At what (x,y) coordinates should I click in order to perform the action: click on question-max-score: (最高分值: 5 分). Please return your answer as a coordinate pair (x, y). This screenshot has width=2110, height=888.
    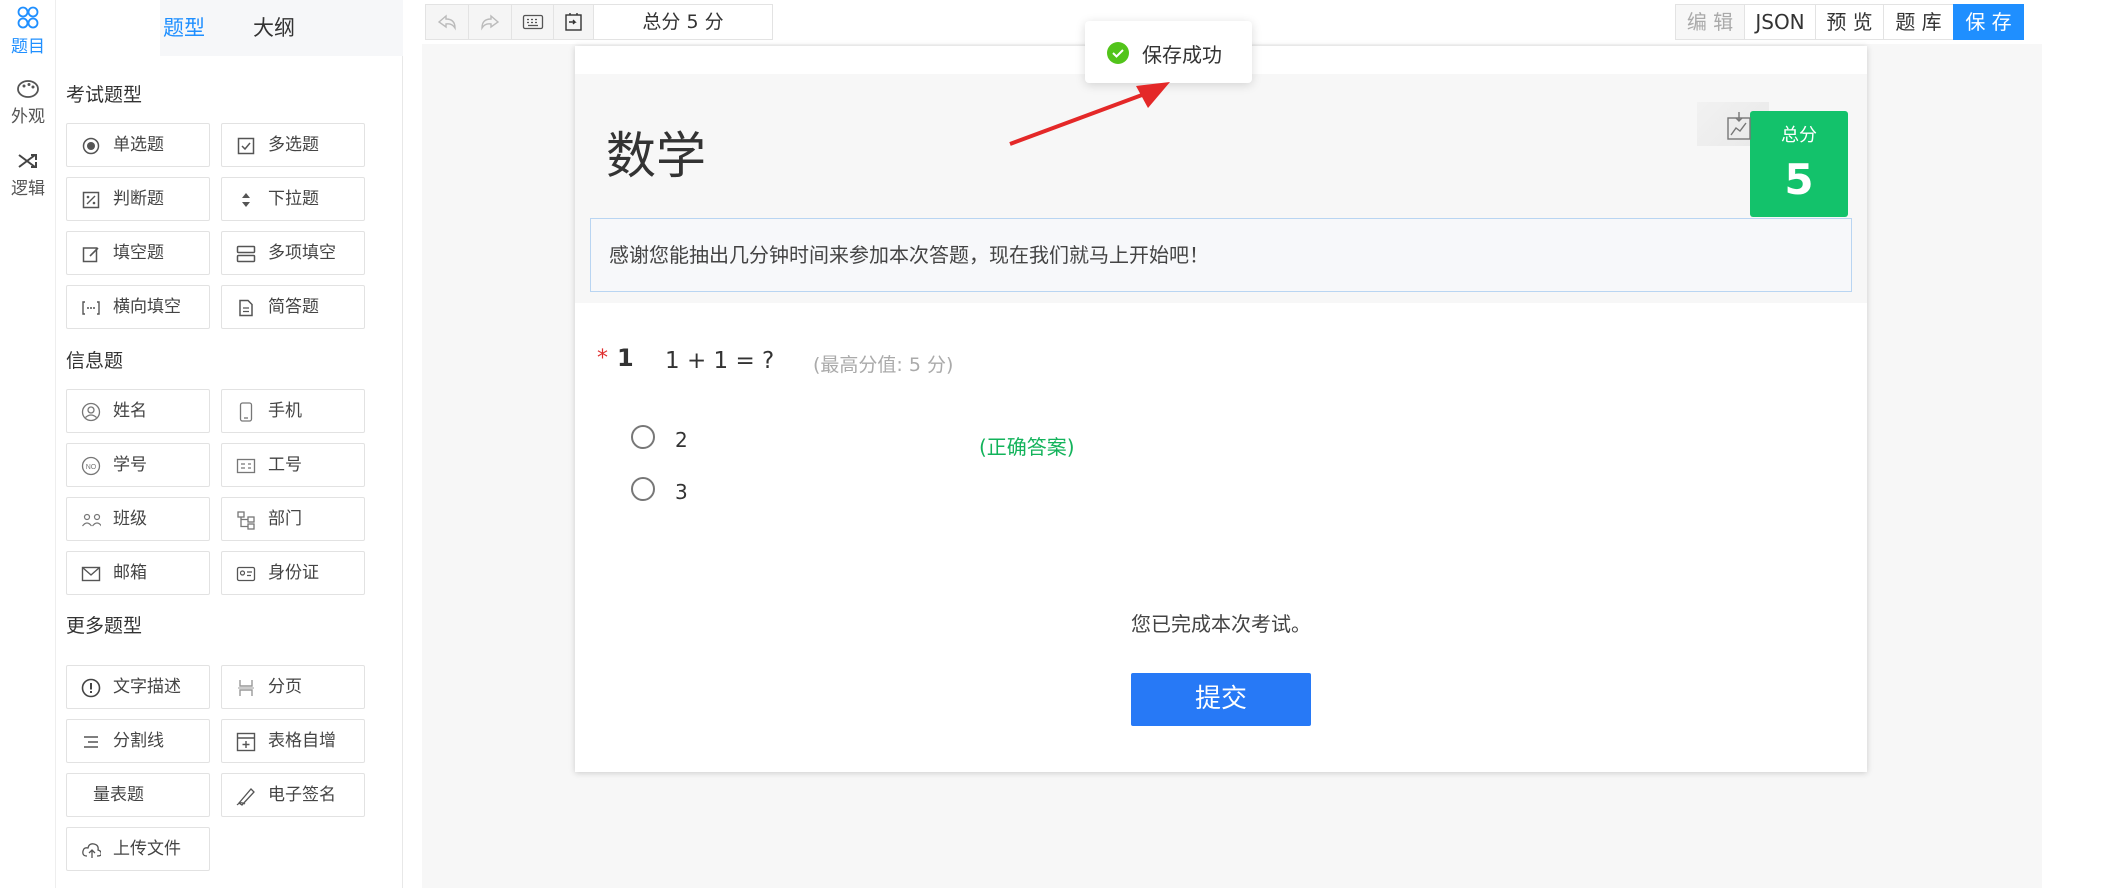
    Looking at the image, I should click on (883, 365).